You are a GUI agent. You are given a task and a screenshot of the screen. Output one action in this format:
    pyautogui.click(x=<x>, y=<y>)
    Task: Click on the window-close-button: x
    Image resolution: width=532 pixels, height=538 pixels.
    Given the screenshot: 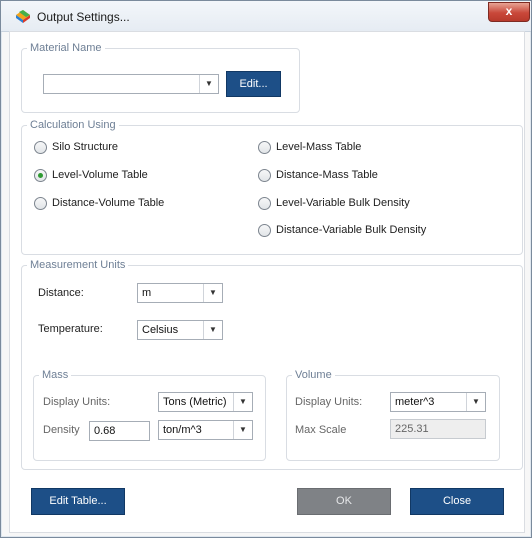 What is the action you would take?
    pyautogui.click(x=509, y=12)
    